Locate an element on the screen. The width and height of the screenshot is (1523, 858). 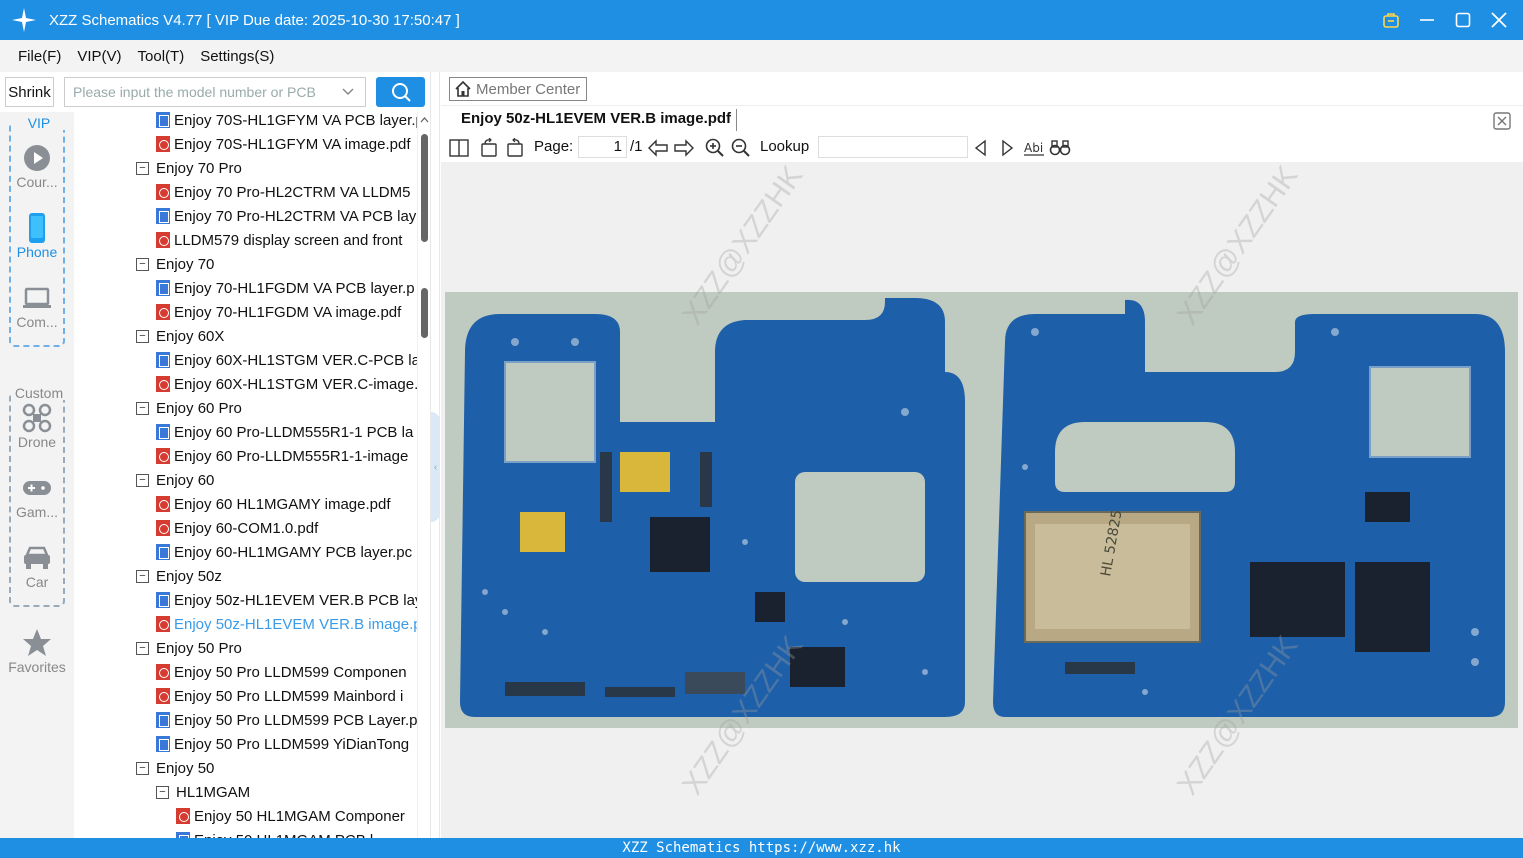
menu-file: File(F) is located at coordinates (39, 56).